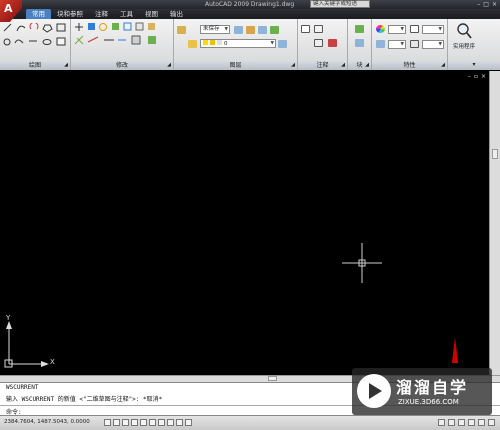  Describe the element at coordinates (151, 14) in the screenshot. I see `tab-view: 视图` at that location.